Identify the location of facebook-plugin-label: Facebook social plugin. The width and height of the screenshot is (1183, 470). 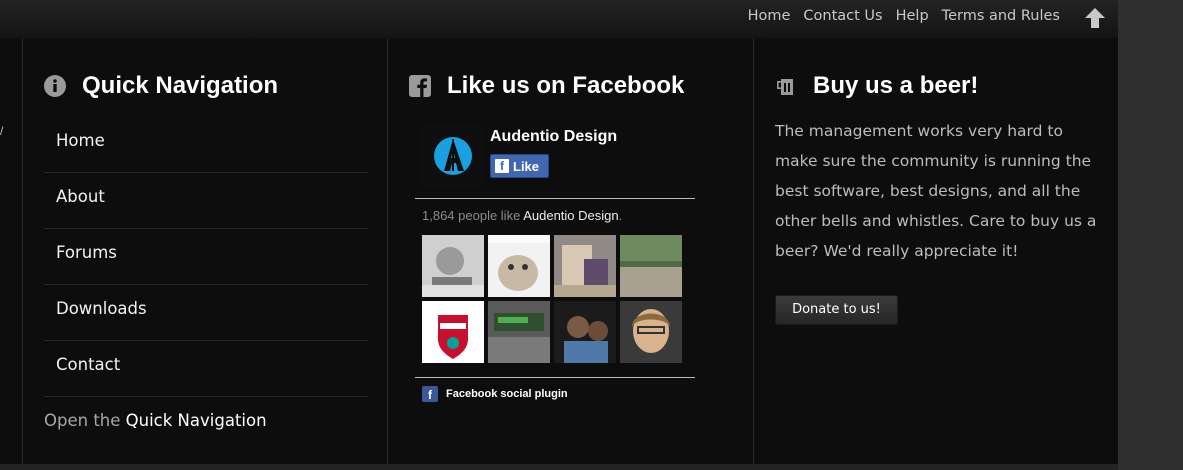
(507, 394).